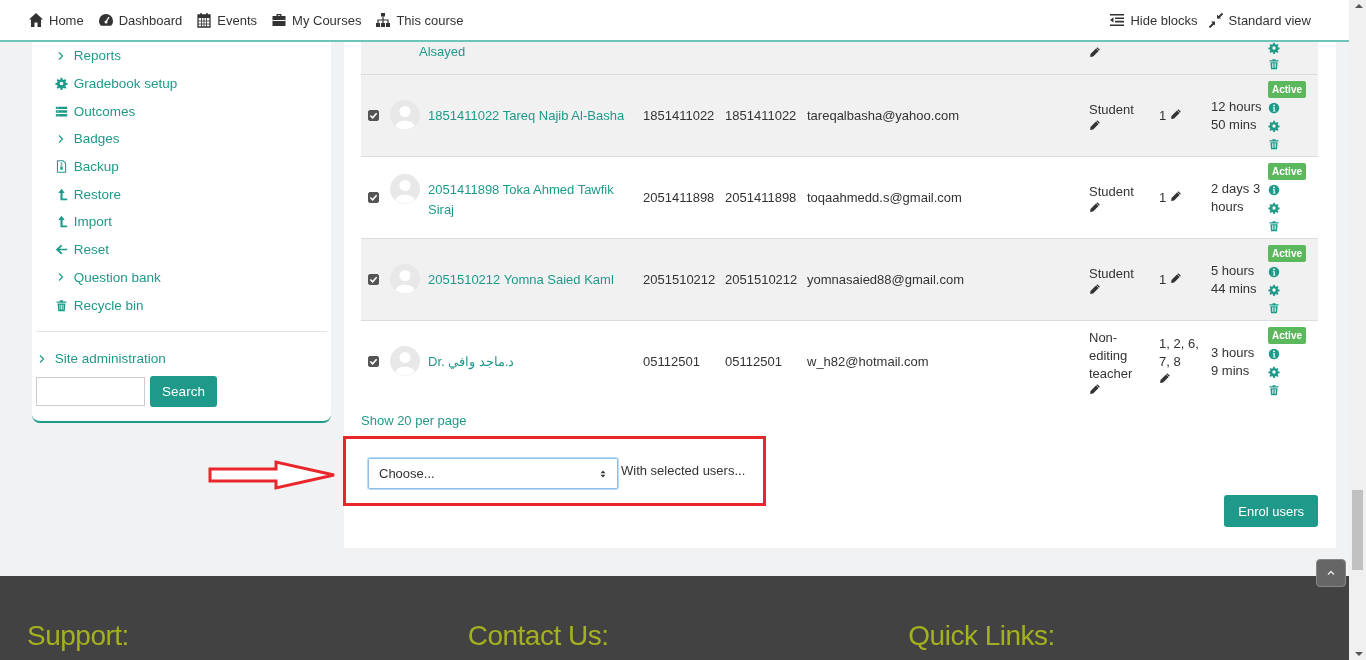 The height and width of the screenshot is (660, 1366). I want to click on search-button: Search, so click(183, 391).